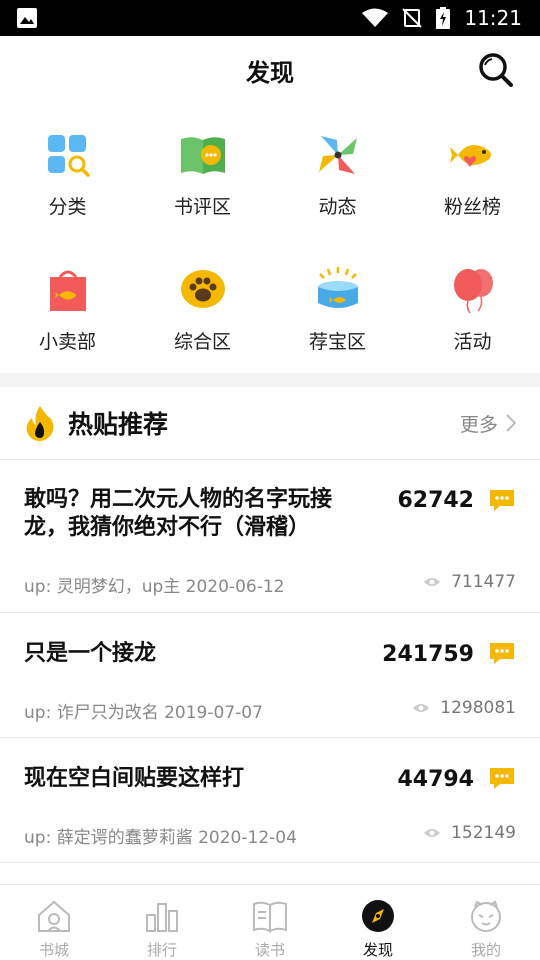 The width and height of the screenshot is (540, 960). What do you see at coordinates (377, 950) in the screenshot?
I see `tab-label: 发现` at bounding box center [377, 950].